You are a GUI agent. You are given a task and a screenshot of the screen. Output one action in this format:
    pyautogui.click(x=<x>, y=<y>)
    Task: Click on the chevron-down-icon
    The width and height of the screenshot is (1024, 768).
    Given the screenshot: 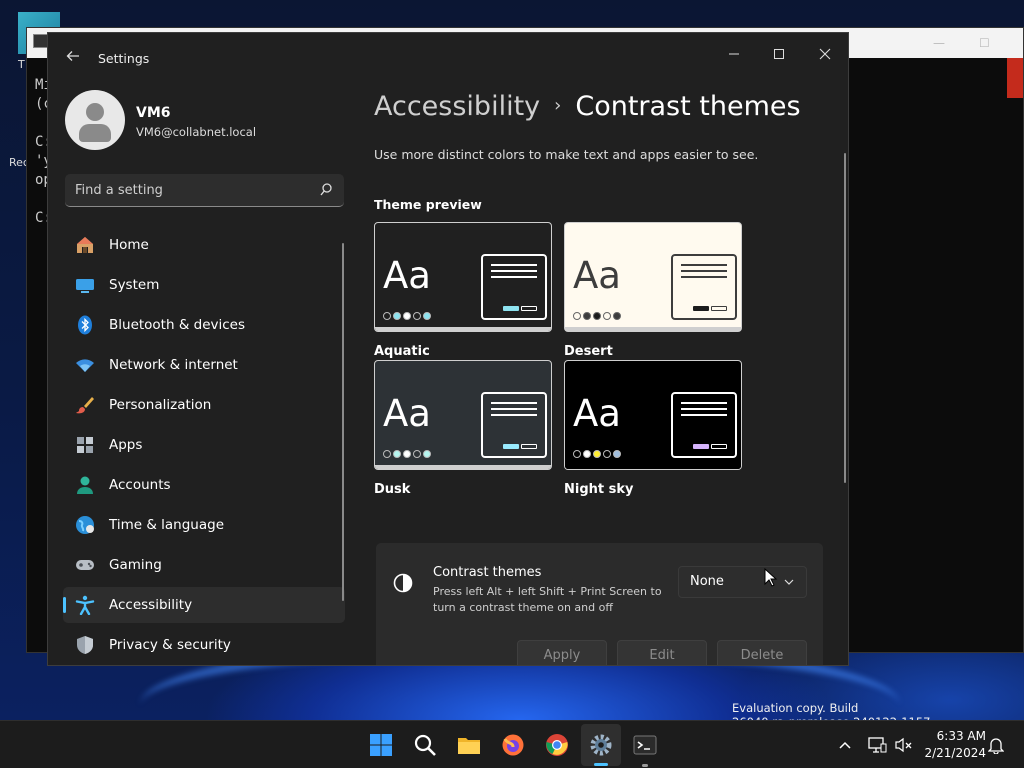 What is the action you would take?
    pyautogui.click(x=789, y=582)
    